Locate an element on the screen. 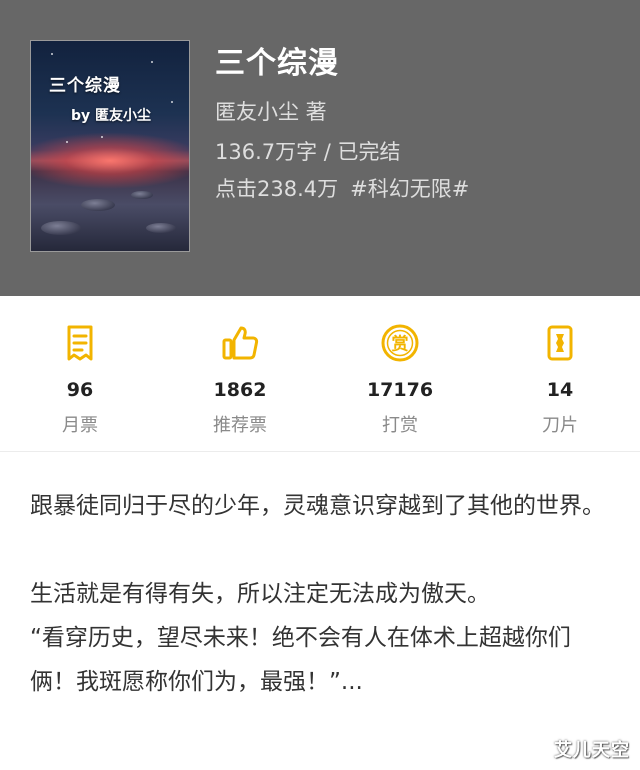 The width and height of the screenshot is (640, 770). book-cover: 三个综漫 by 匿友小尘 is located at coordinates (110, 146).